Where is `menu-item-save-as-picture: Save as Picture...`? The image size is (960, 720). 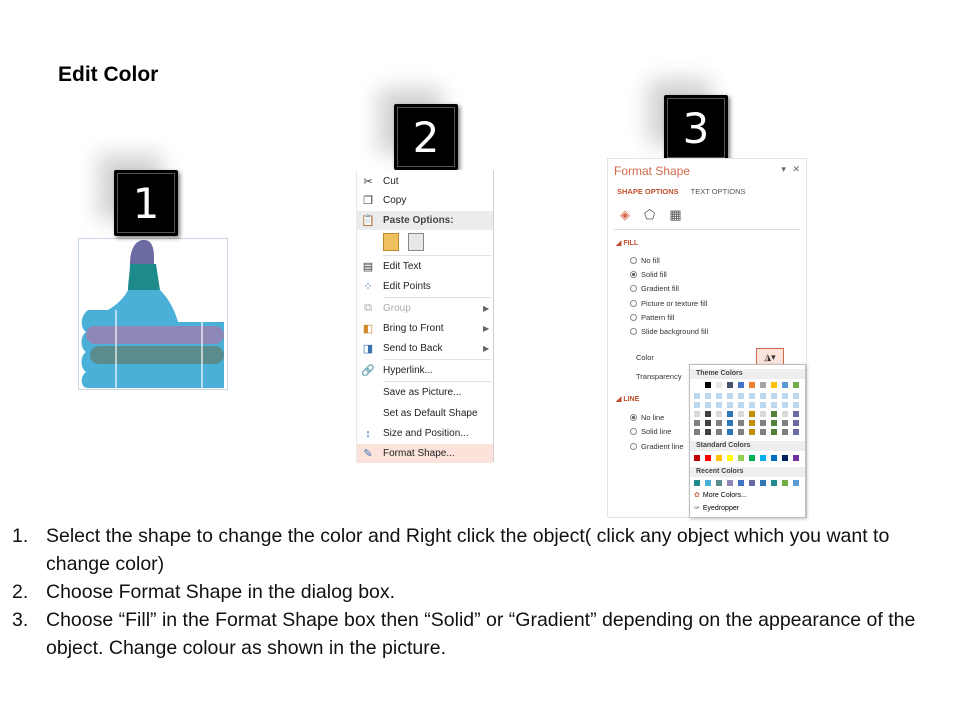
menu-item-save-as-picture: Save as Picture... is located at coordinates (425, 392).